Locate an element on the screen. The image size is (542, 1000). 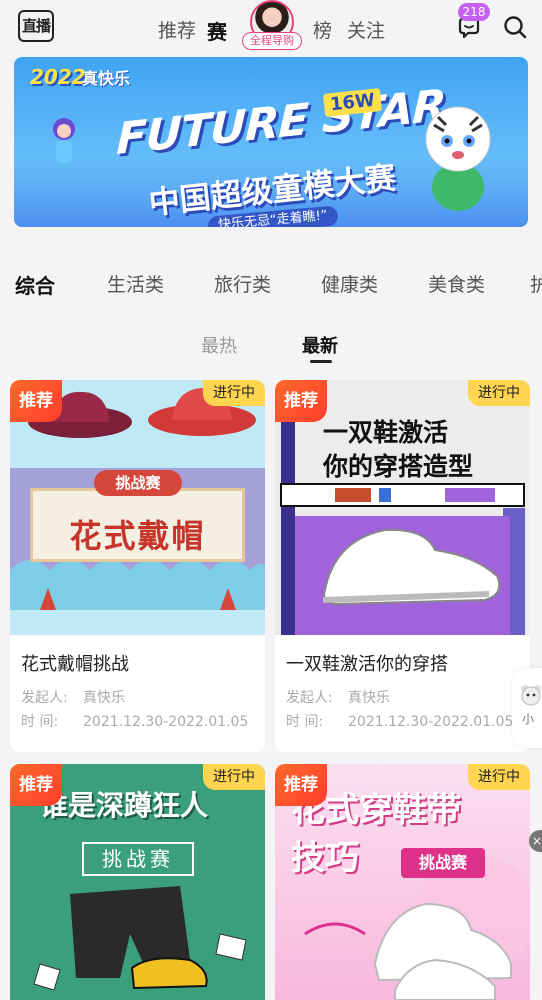
sort-hottest: 最热 is located at coordinates (219, 345).